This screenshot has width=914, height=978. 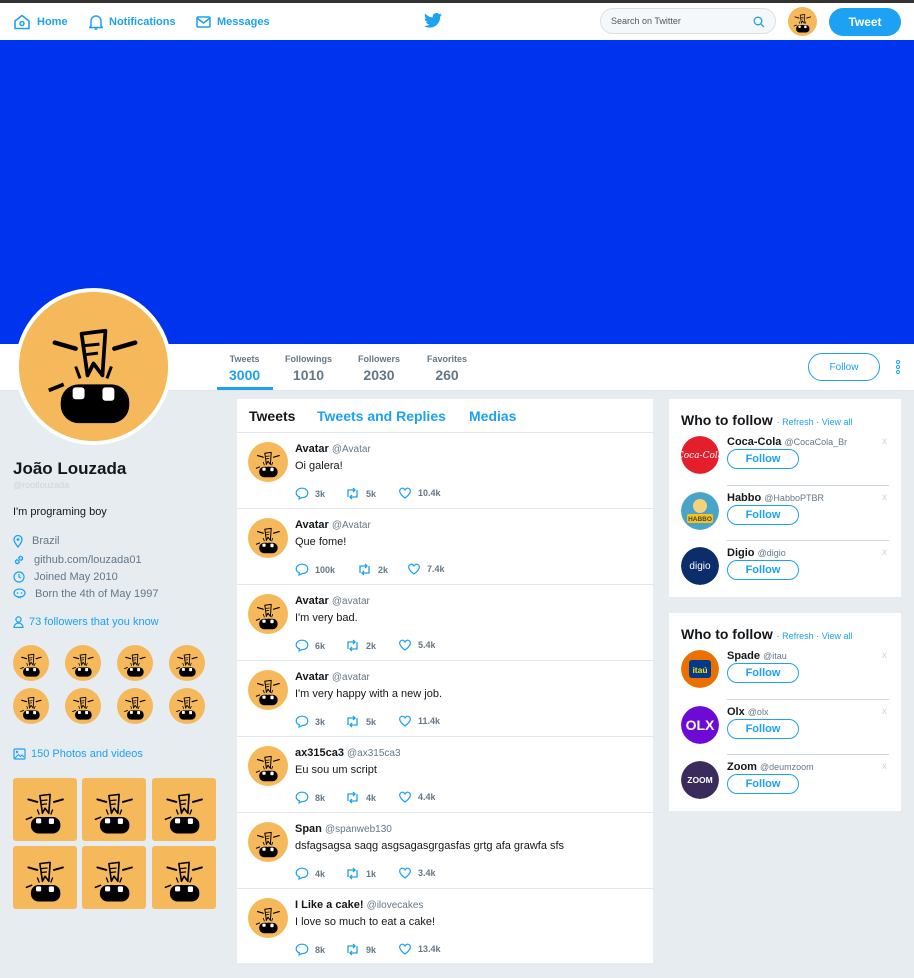 I want to click on like-button: 4.4k, so click(x=417, y=797).